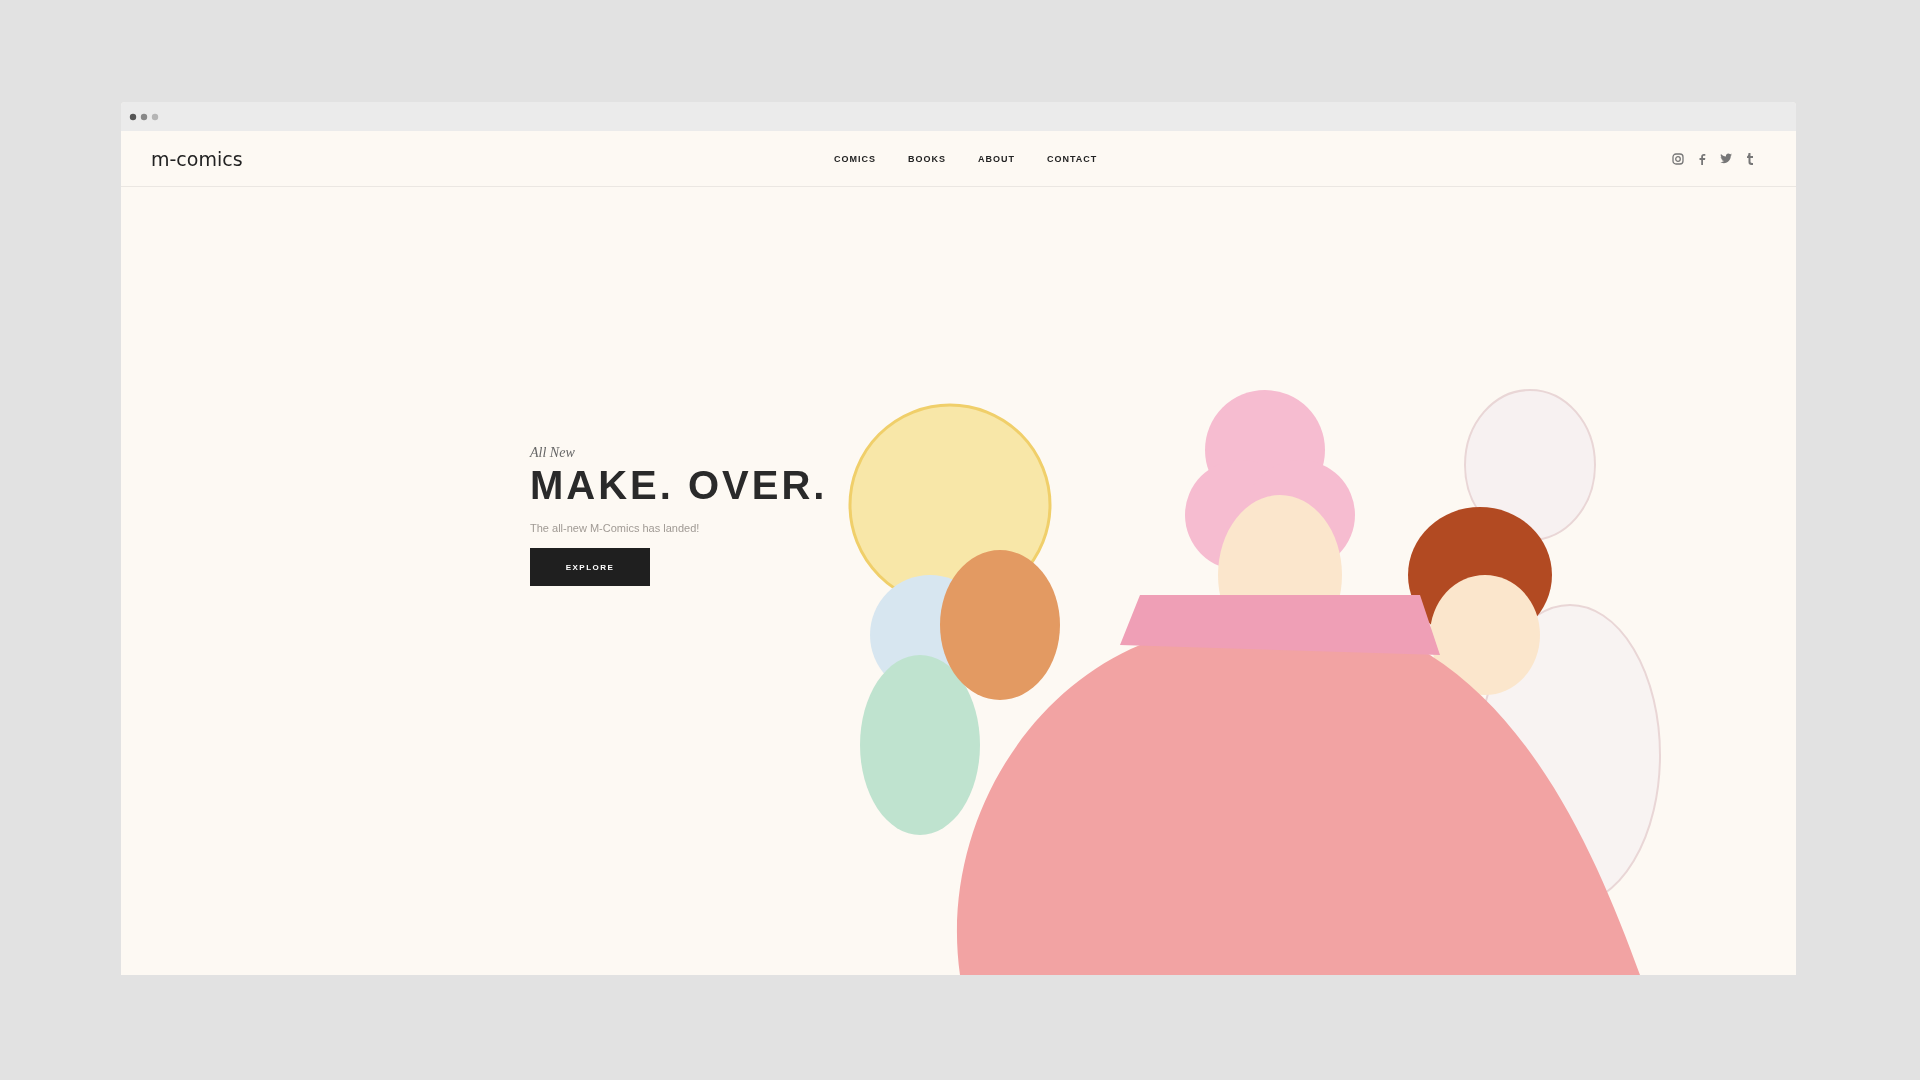 This screenshot has width=1920, height=1080. What do you see at coordinates (855, 158) in the screenshot?
I see `nav-link: COMICS` at bounding box center [855, 158].